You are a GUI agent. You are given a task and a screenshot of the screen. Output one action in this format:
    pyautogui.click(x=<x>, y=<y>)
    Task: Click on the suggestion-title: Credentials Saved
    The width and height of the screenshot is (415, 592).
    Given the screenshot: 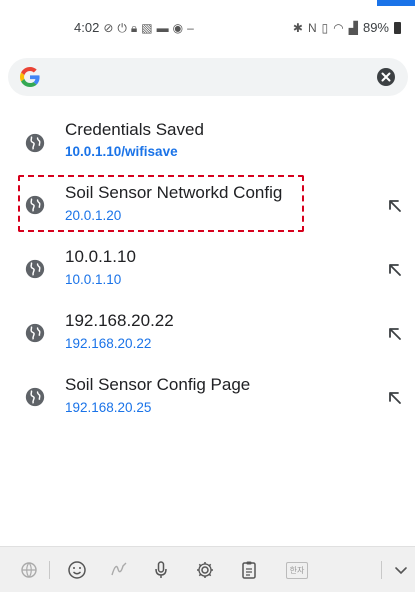 What is the action you would take?
    pyautogui.click(x=134, y=129)
    